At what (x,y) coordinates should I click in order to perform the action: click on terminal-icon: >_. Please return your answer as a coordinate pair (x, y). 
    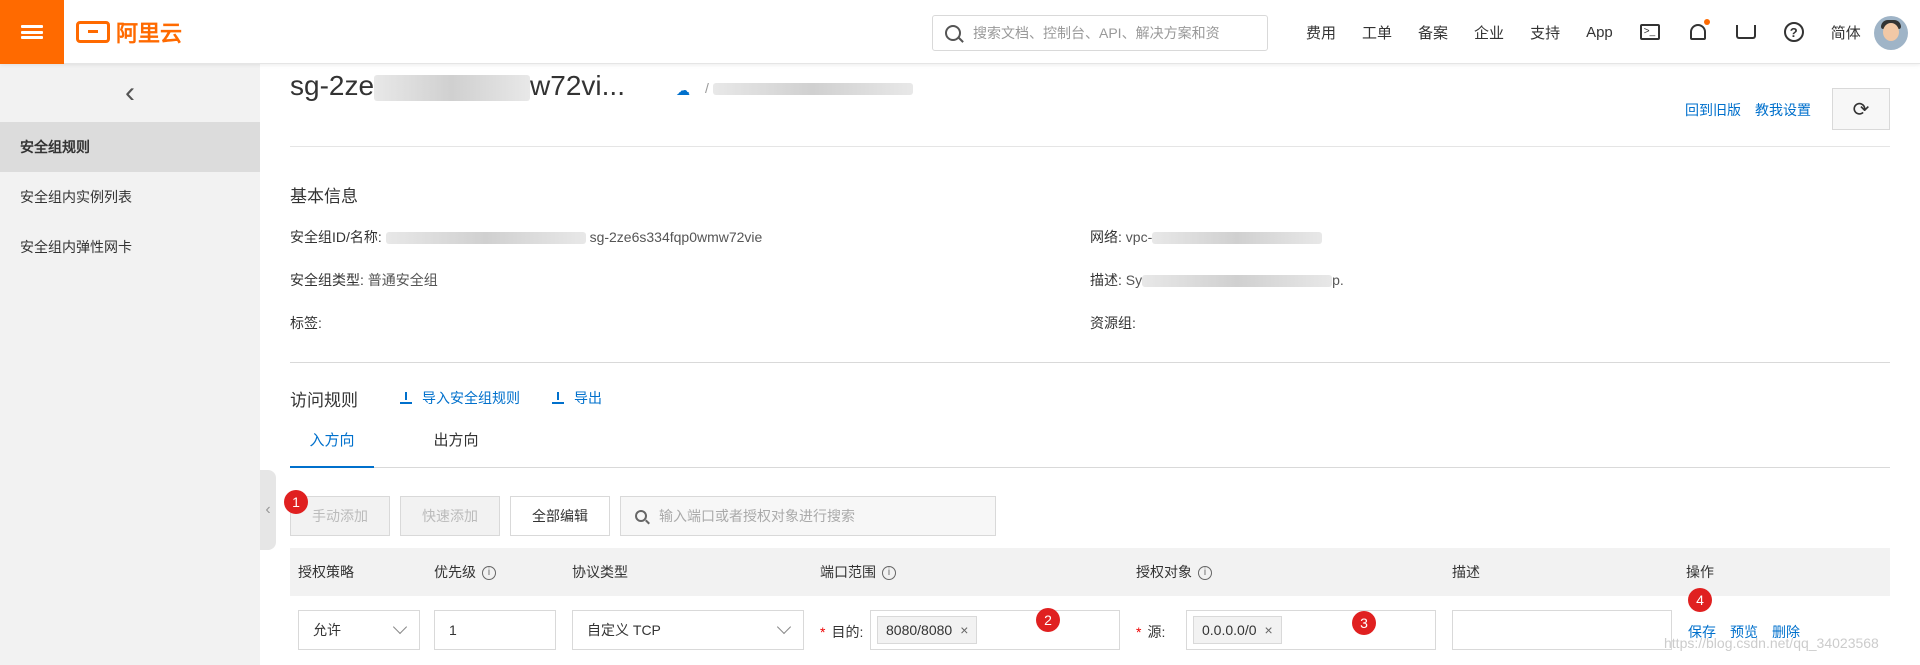
    Looking at the image, I should click on (1650, 32).